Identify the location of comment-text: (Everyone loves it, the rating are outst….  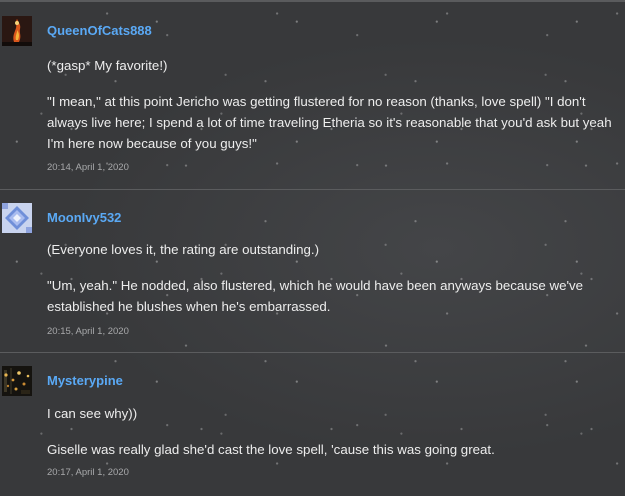
(183, 249).